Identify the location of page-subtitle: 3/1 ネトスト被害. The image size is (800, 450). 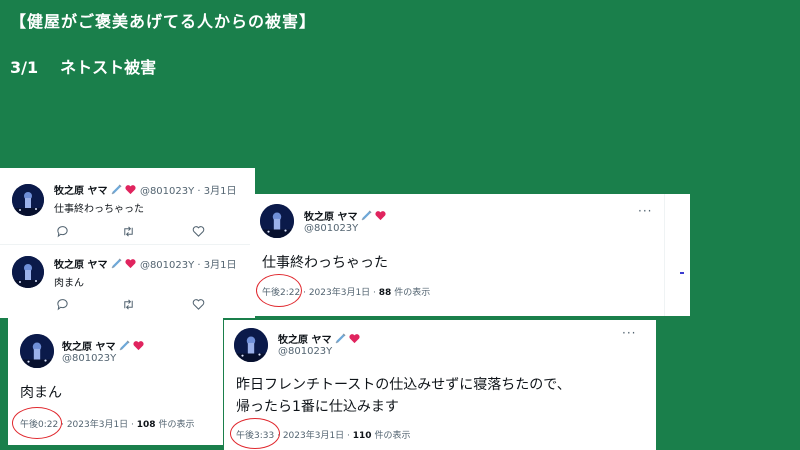
(83, 66).